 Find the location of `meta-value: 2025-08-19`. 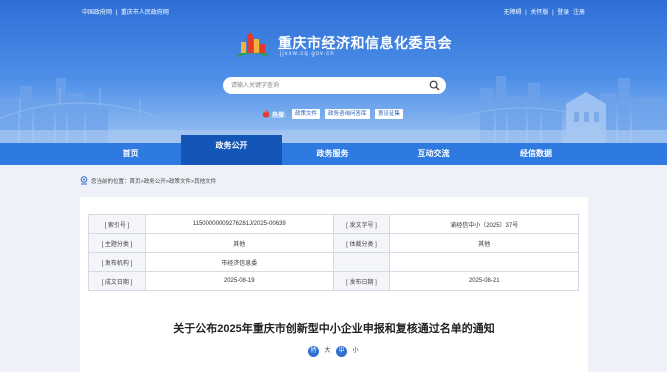

meta-value: 2025-08-19 is located at coordinates (239, 281).